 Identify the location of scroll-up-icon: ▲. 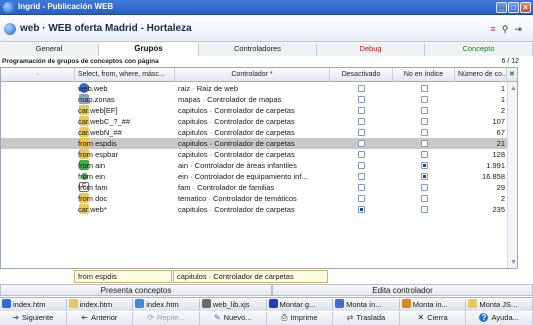
(513, 88).